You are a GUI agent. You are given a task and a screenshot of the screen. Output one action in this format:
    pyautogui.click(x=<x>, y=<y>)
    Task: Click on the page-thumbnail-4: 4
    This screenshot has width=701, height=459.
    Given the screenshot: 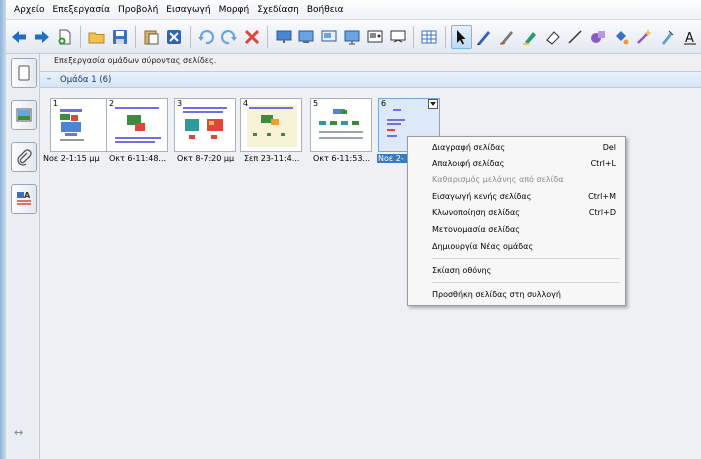 What is the action you would take?
    pyautogui.click(x=271, y=125)
    